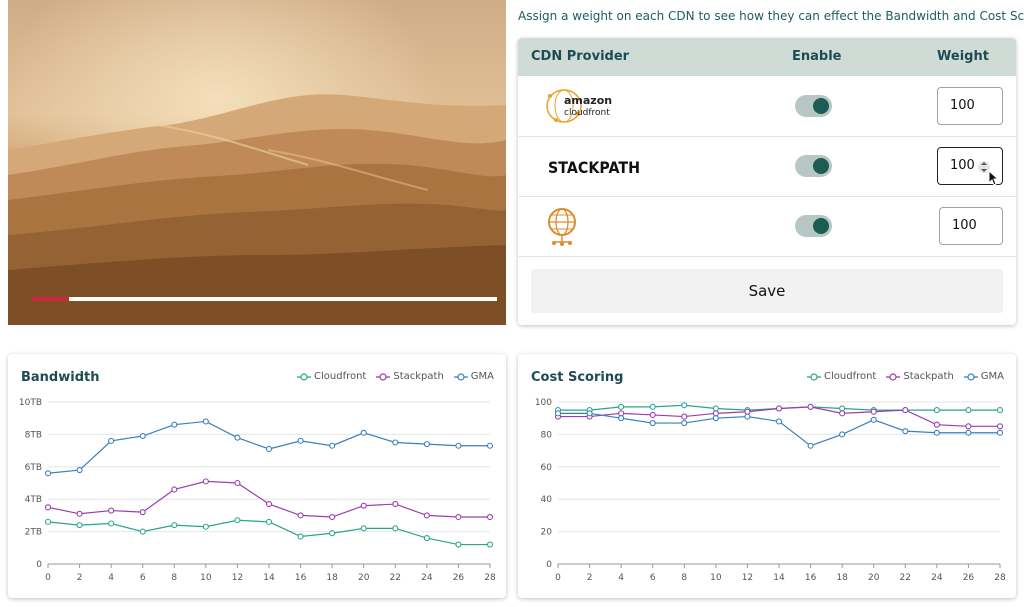 The width and height of the screenshot is (1024, 607). What do you see at coordinates (813, 106) in the screenshot?
I see `enable-toggle-cloudfront` at bounding box center [813, 106].